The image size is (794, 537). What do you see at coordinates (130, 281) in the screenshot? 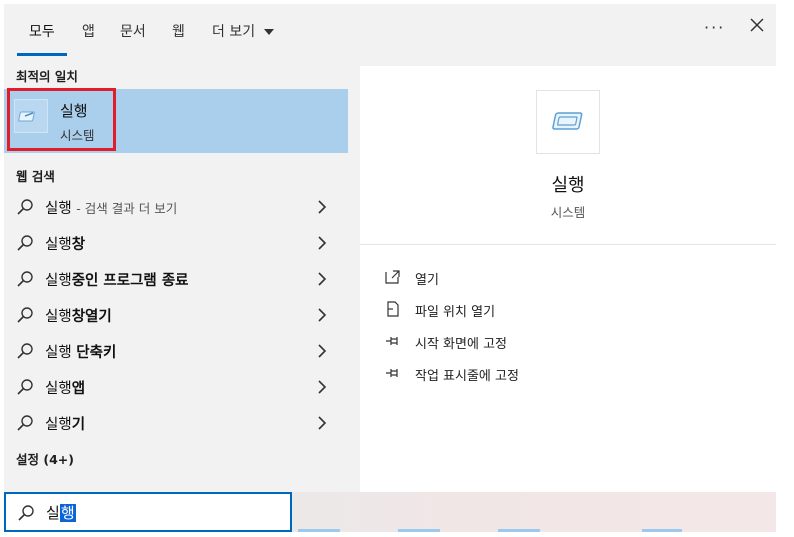
I see `result-bold: 중인 프로그램 종료` at bounding box center [130, 281].